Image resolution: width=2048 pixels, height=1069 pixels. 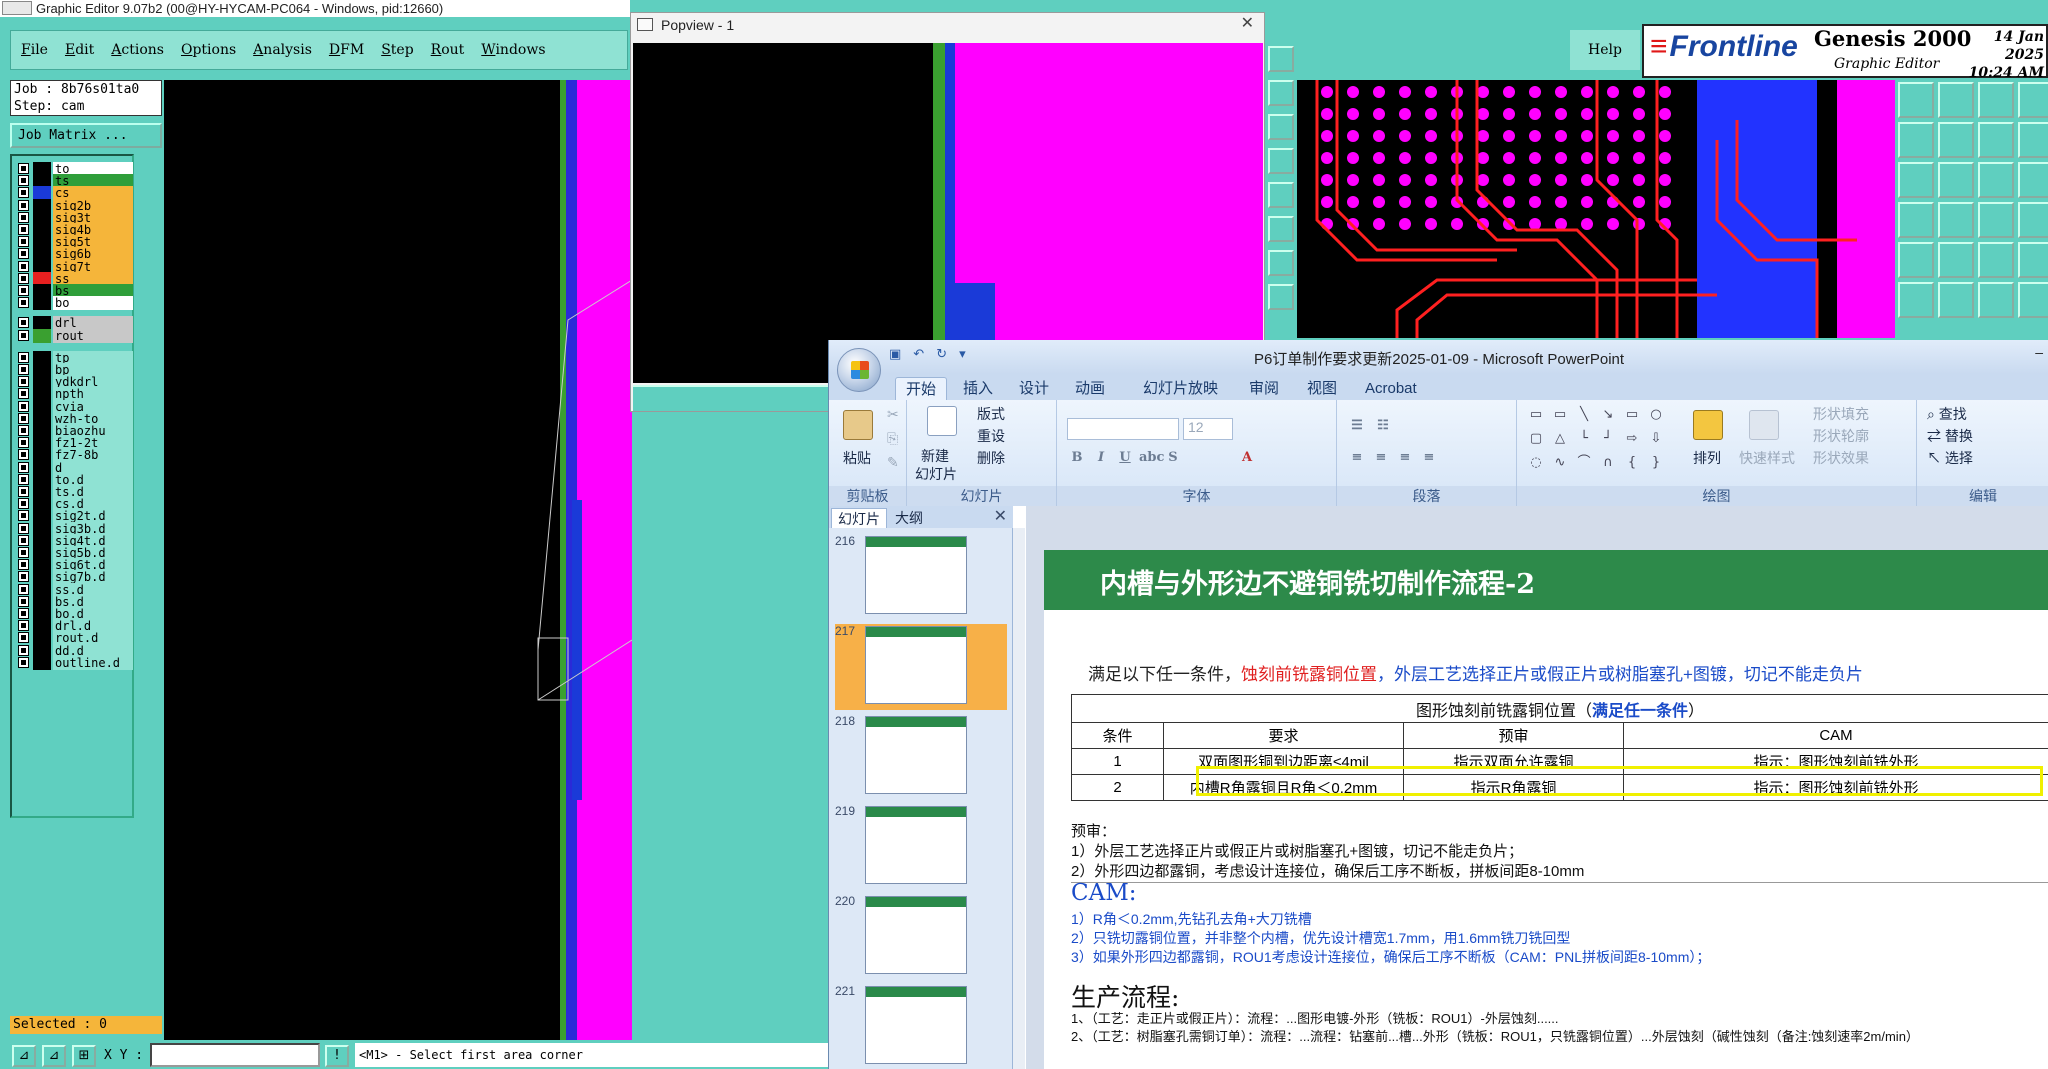 I want to click on shape-rect-icon: ▭, so click(x=1632, y=415).